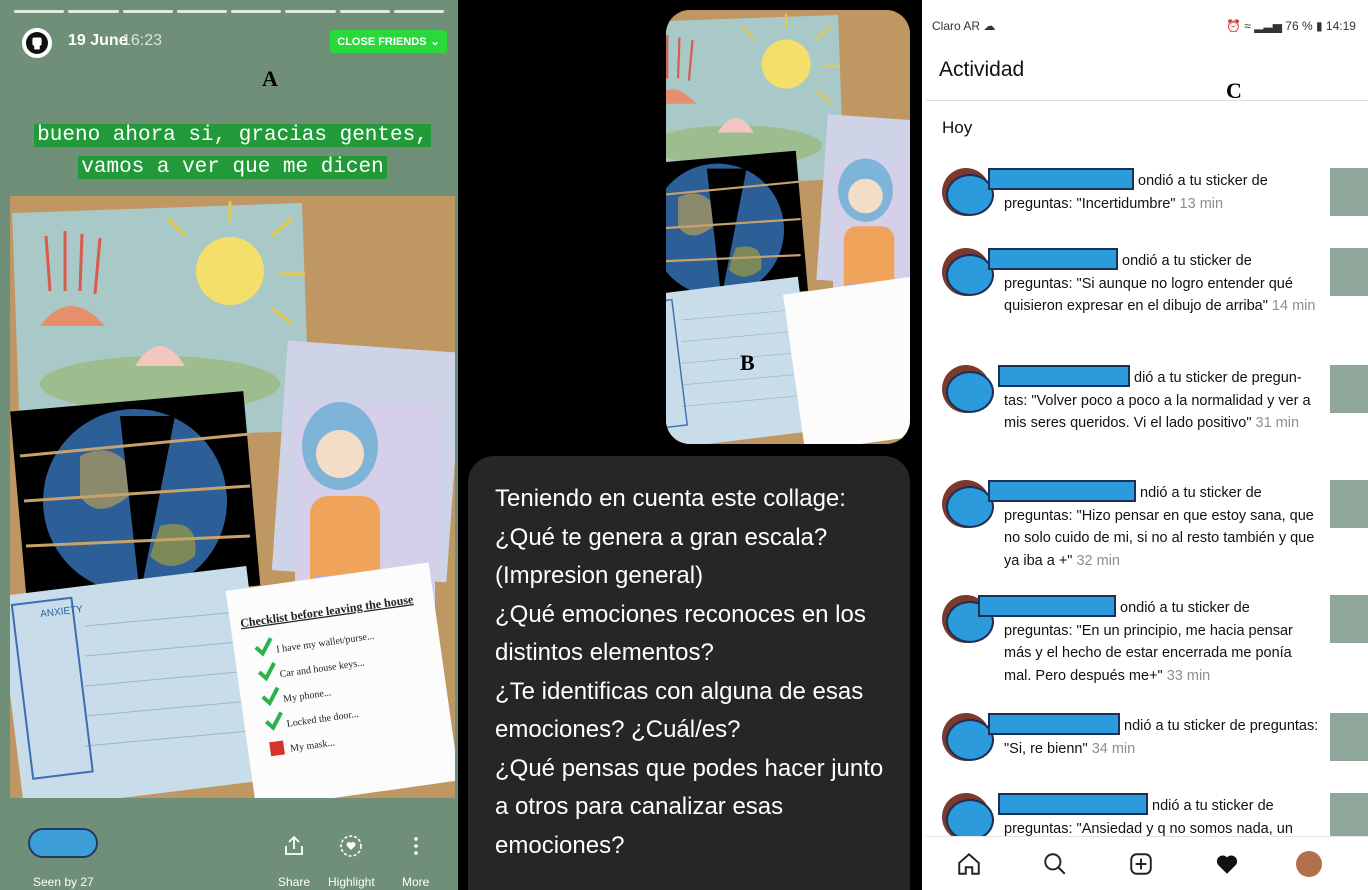 The height and width of the screenshot is (890, 1368). I want to click on share-icon, so click(294, 845).